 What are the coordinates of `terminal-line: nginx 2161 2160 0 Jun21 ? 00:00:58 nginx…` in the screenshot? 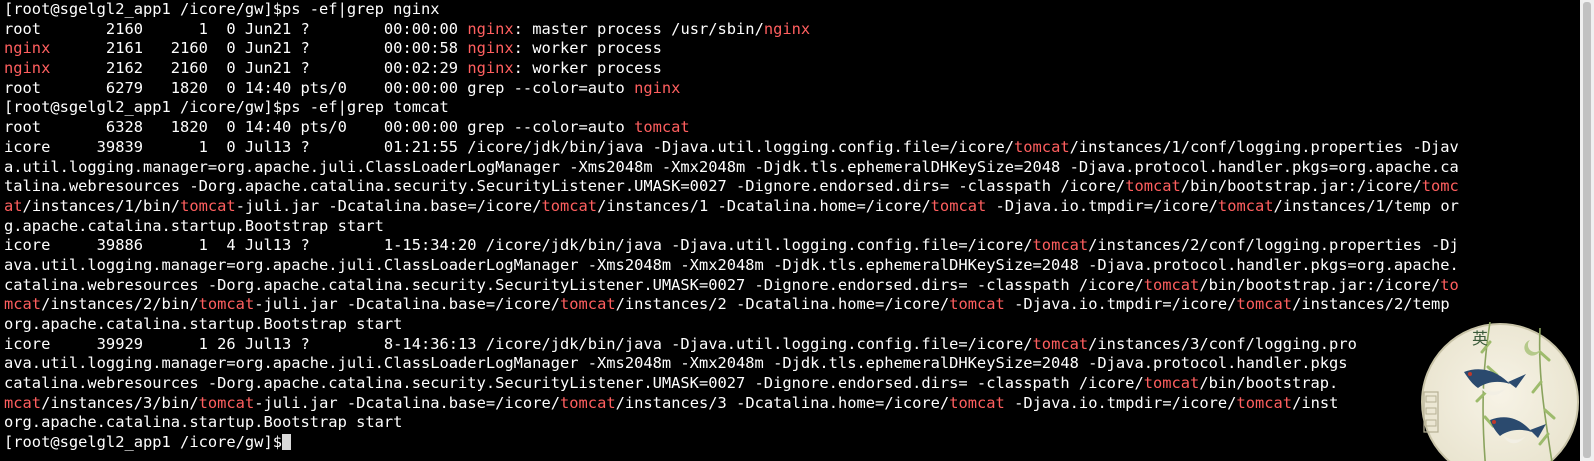 It's located at (794, 49).